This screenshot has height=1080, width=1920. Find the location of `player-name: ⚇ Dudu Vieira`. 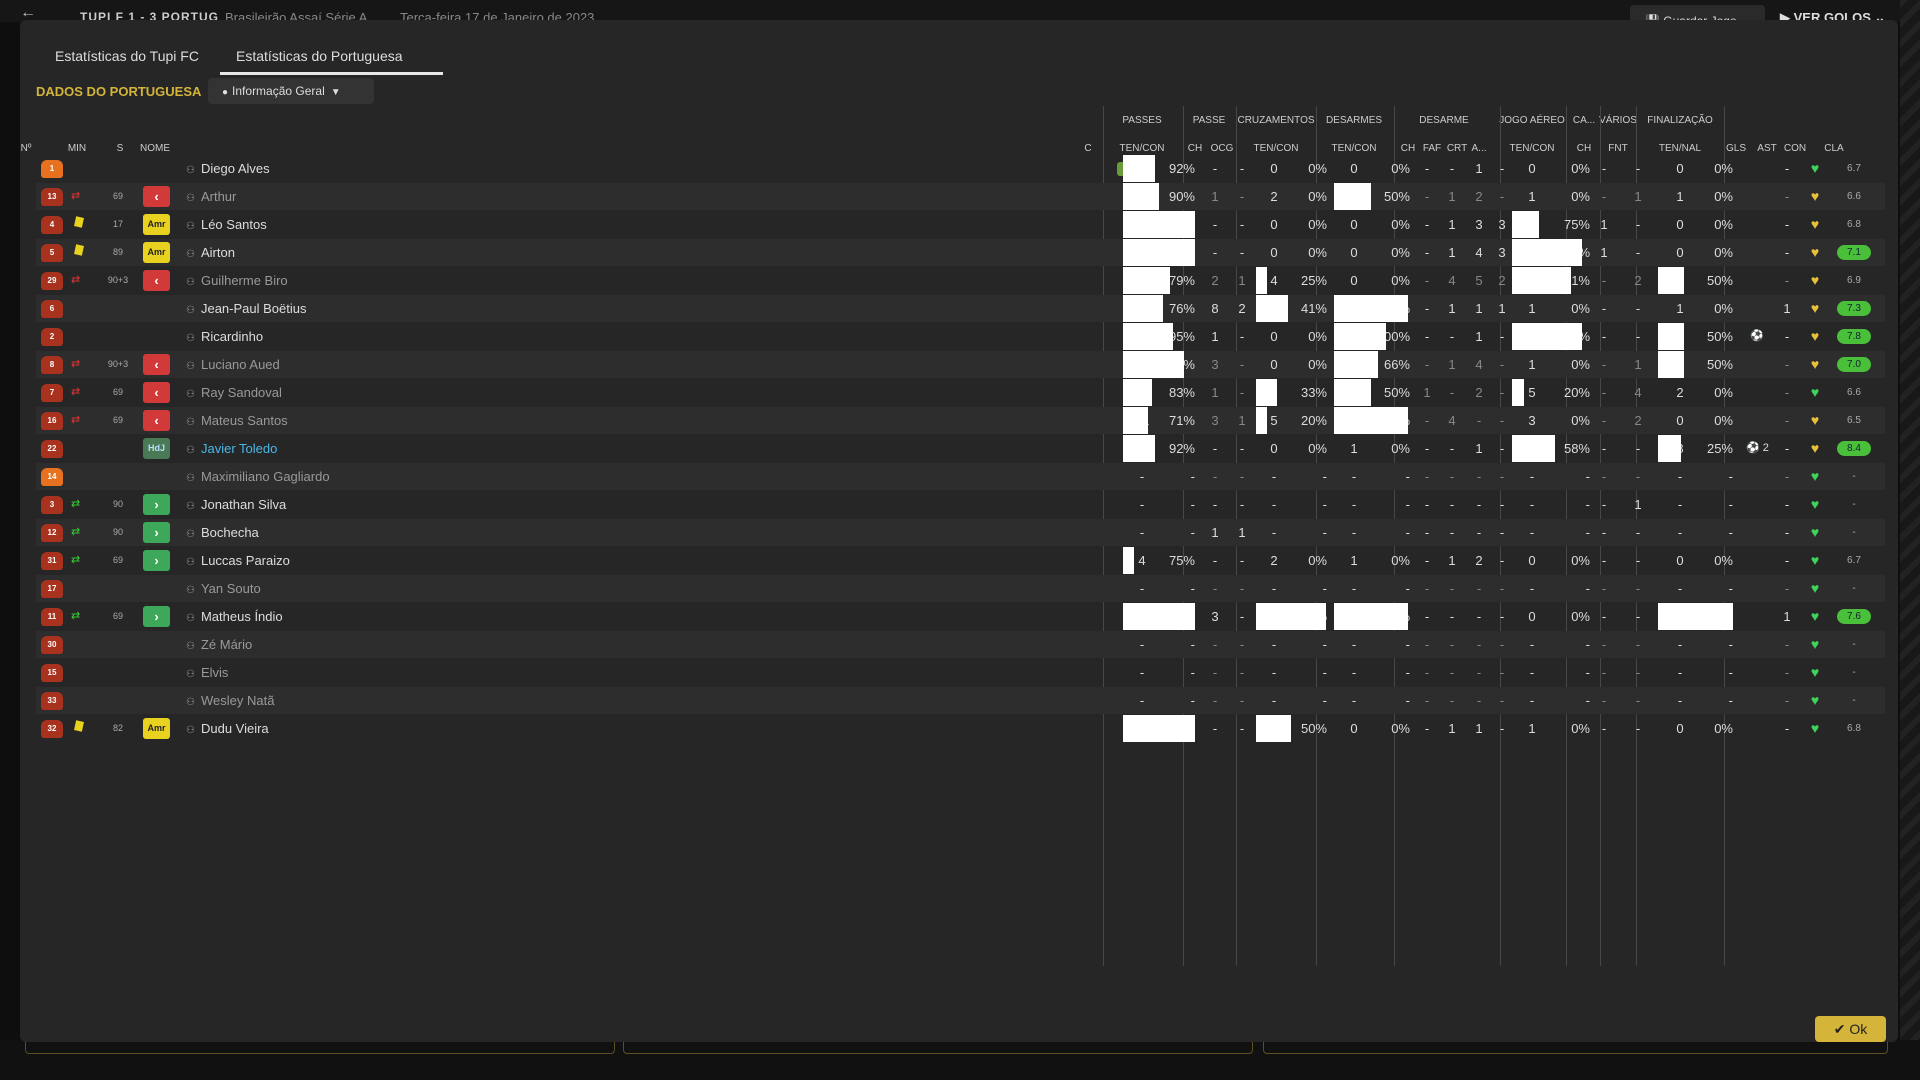

player-name: ⚇ Dudu Vieira is located at coordinates (227, 728).